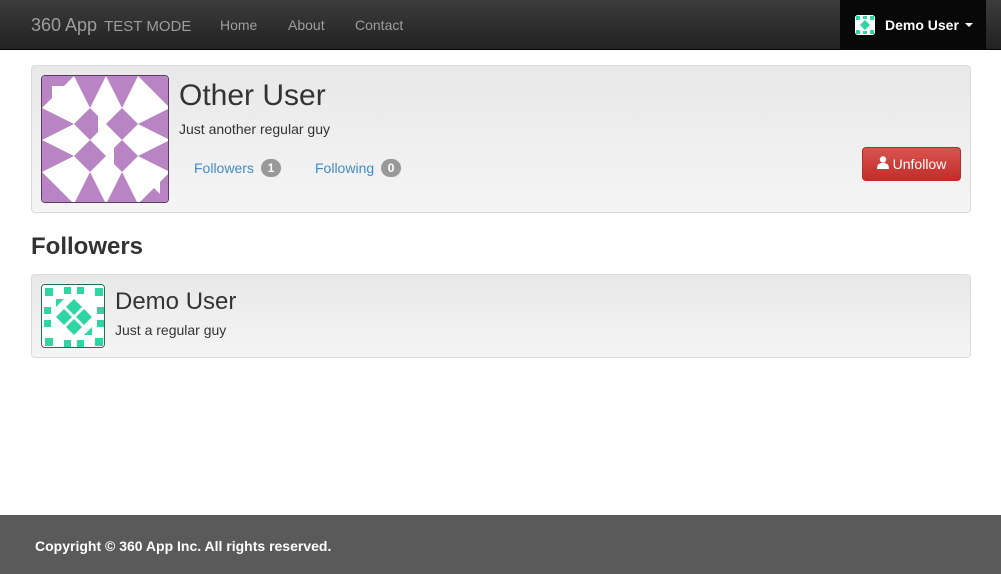 Image resolution: width=1001 pixels, height=574 pixels. I want to click on followers-count-badge: 1, so click(270, 168).